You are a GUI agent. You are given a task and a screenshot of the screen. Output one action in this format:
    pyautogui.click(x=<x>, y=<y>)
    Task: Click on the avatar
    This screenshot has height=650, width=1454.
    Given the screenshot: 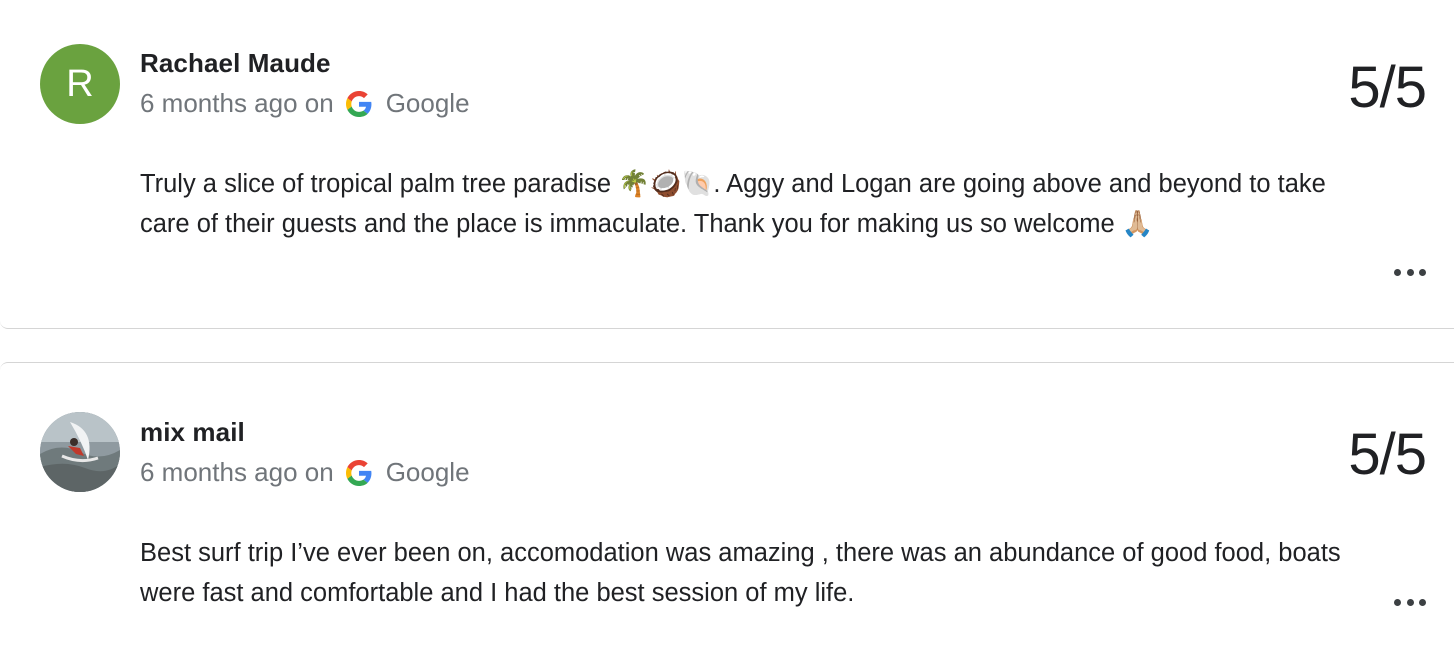 What is the action you would take?
    pyautogui.click(x=80, y=452)
    